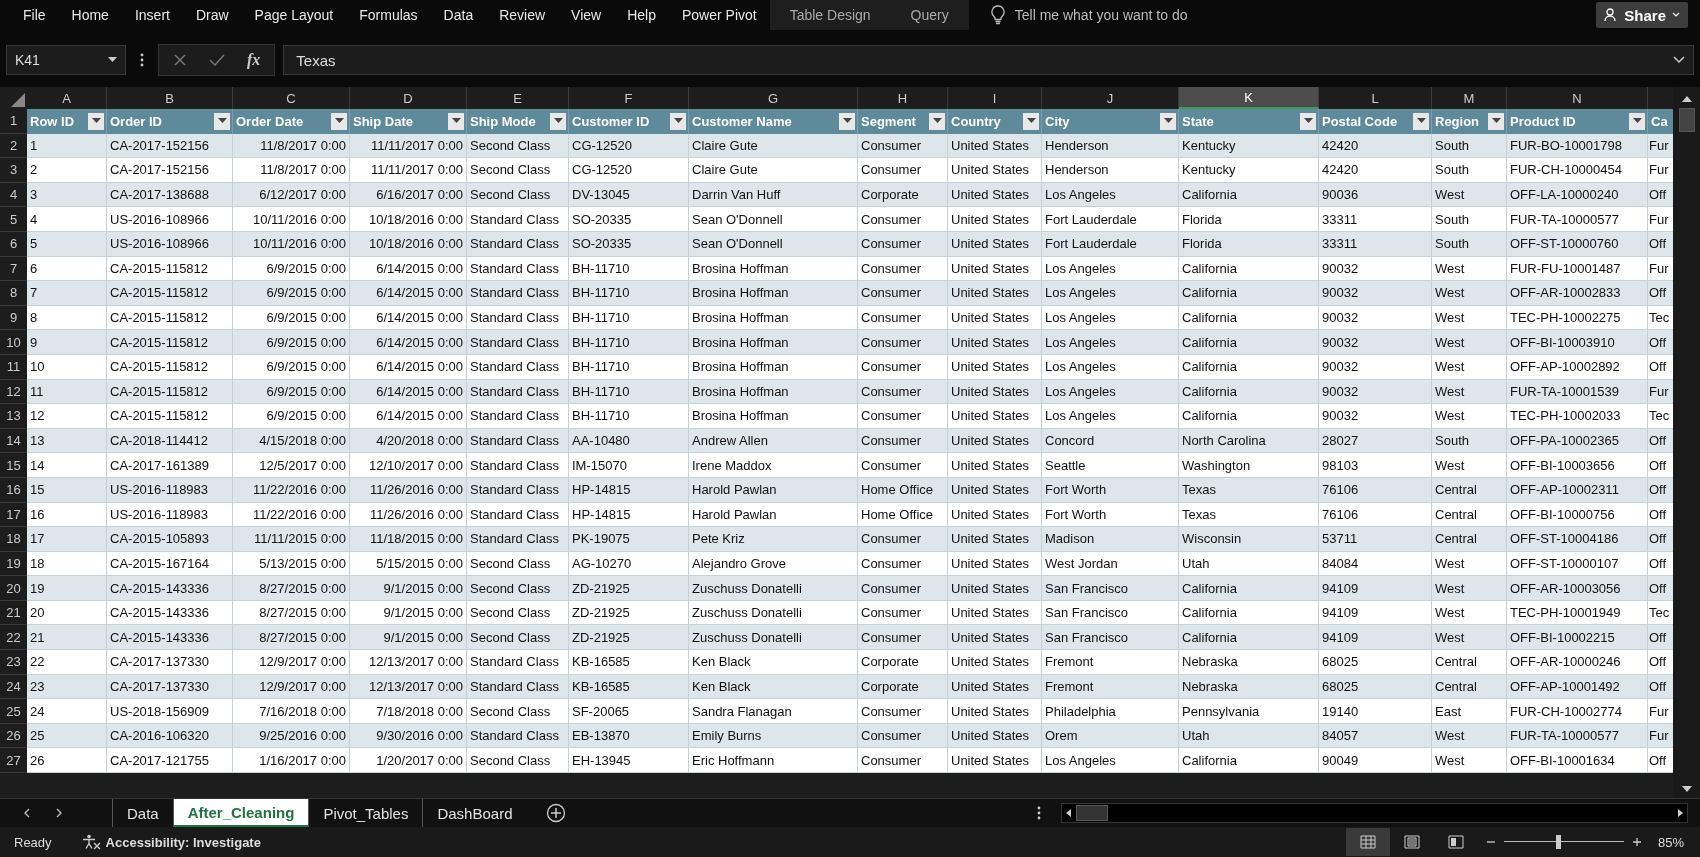  What do you see at coordinates (773, 662) in the screenshot?
I see `table-cell: Ken Black` at bounding box center [773, 662].